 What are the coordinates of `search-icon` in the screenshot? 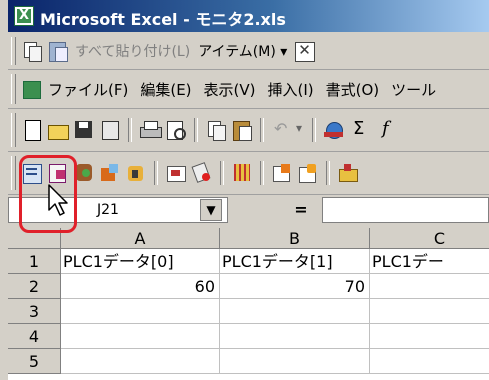 It's located at (136, 173).